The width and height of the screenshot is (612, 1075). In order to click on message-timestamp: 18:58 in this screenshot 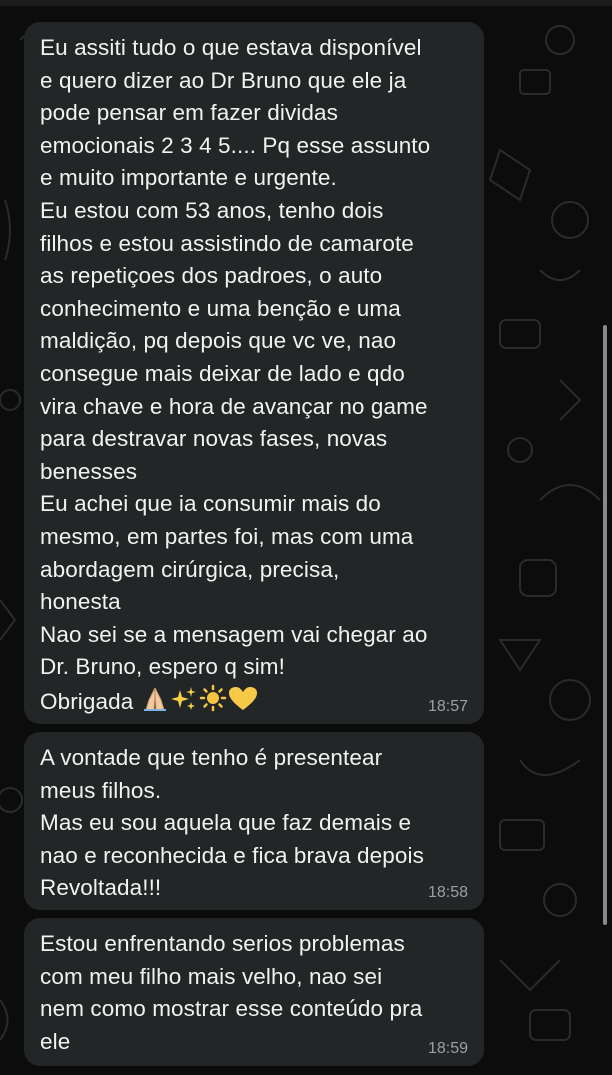, I will do `click(447, 892)`.